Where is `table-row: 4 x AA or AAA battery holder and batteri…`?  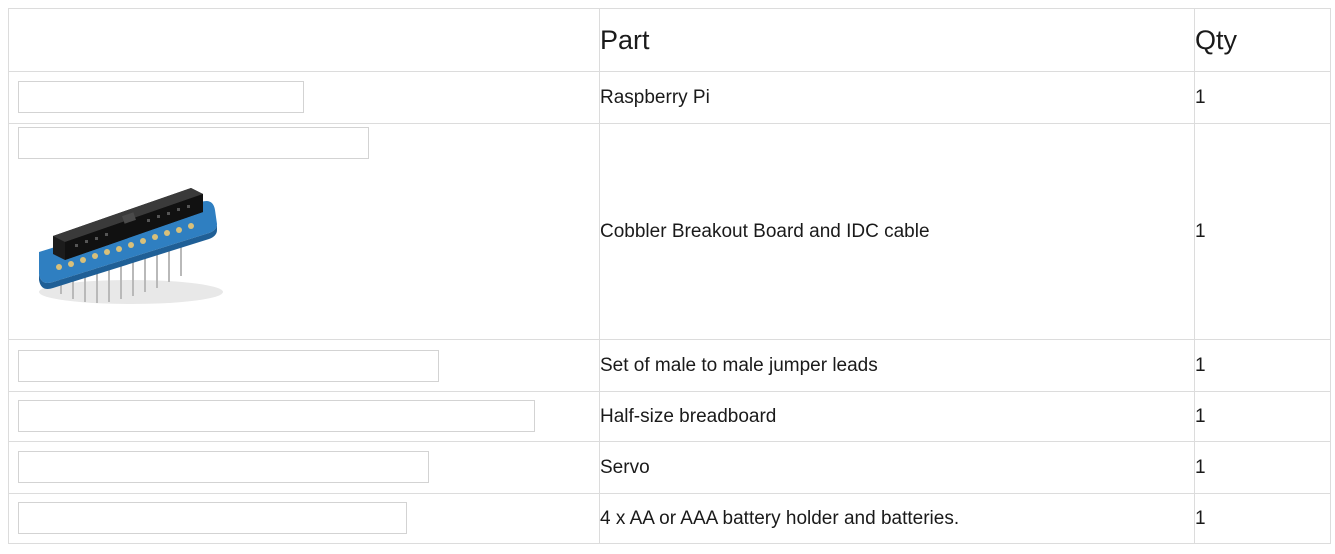 table-row: 4 x AA or AAA battery holder and batteri… is located at coordinates (669, 518).